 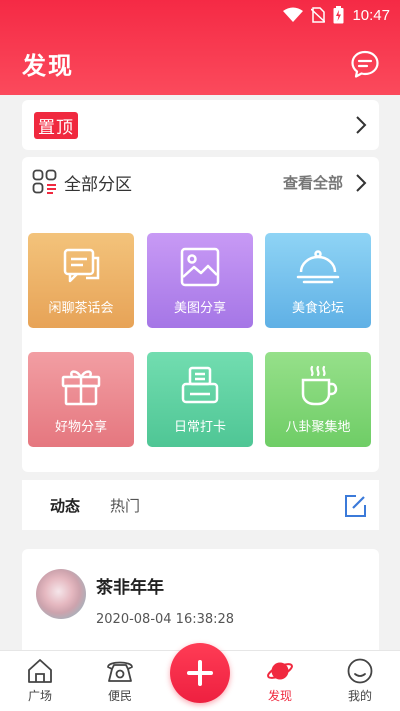 I want to click on telephone-icon, so click(x=120, y=671).